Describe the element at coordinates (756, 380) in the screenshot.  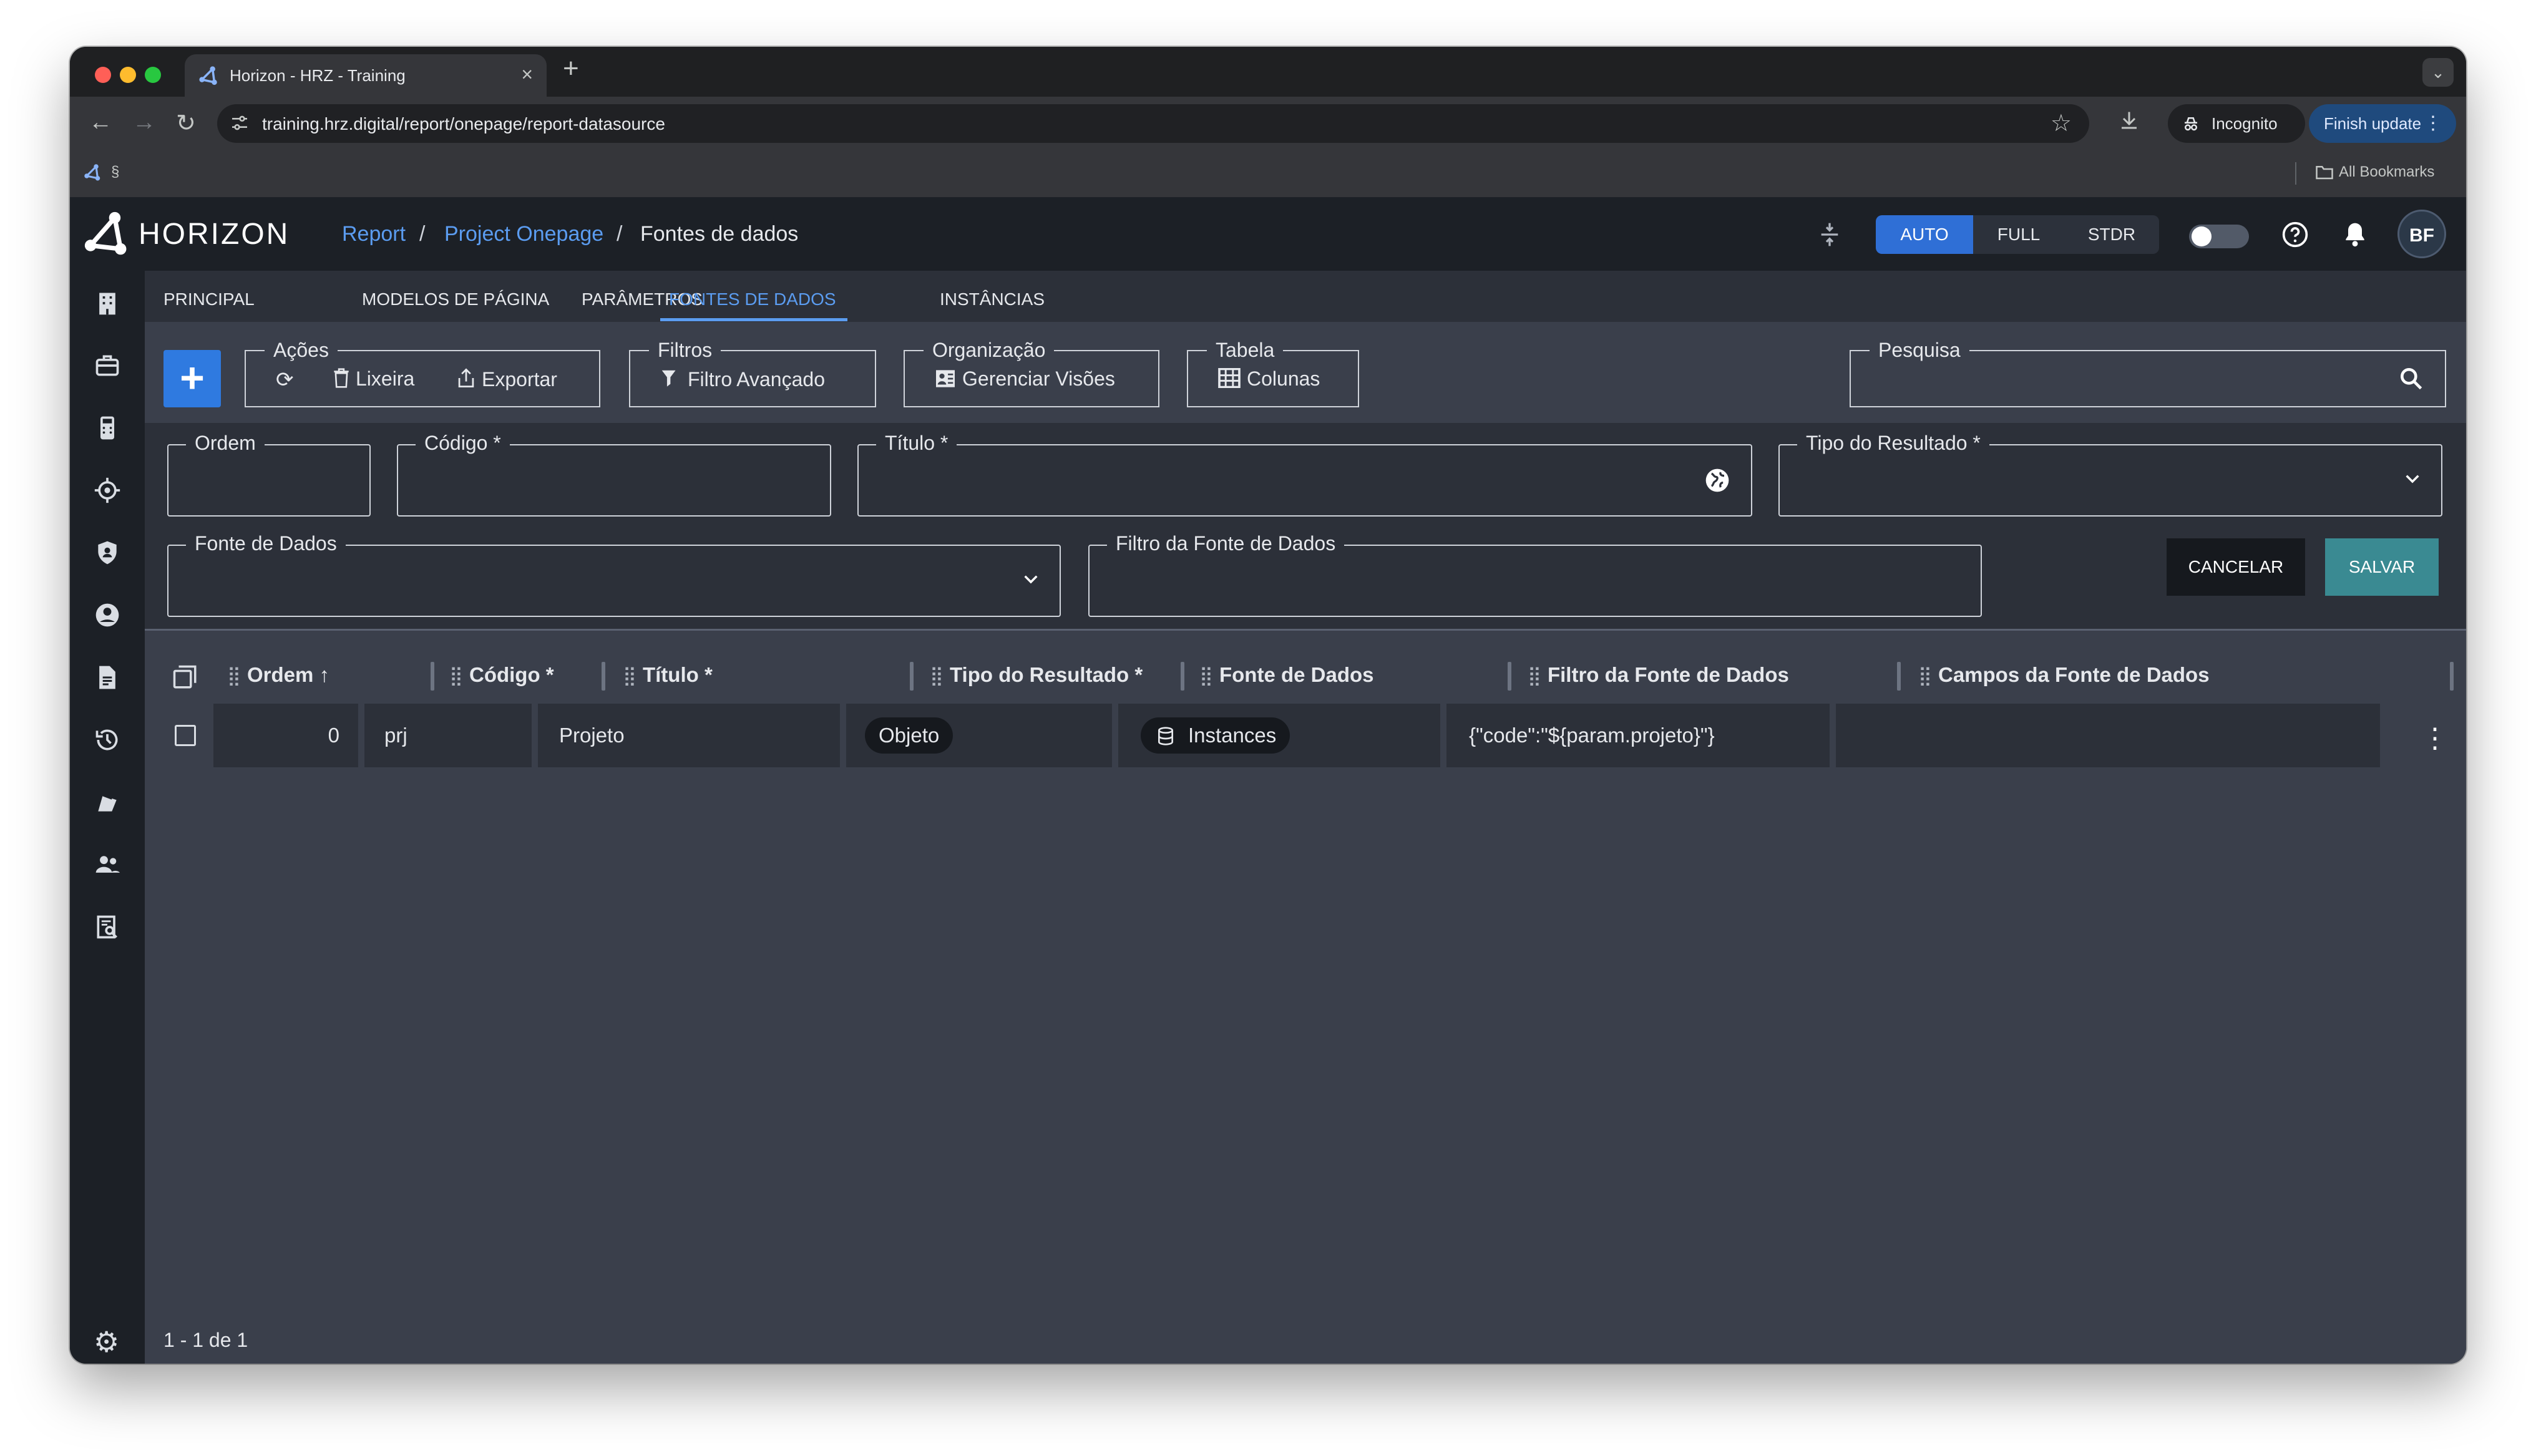
I see `filtro-avancado-label: Filtro Avançado` at that location.